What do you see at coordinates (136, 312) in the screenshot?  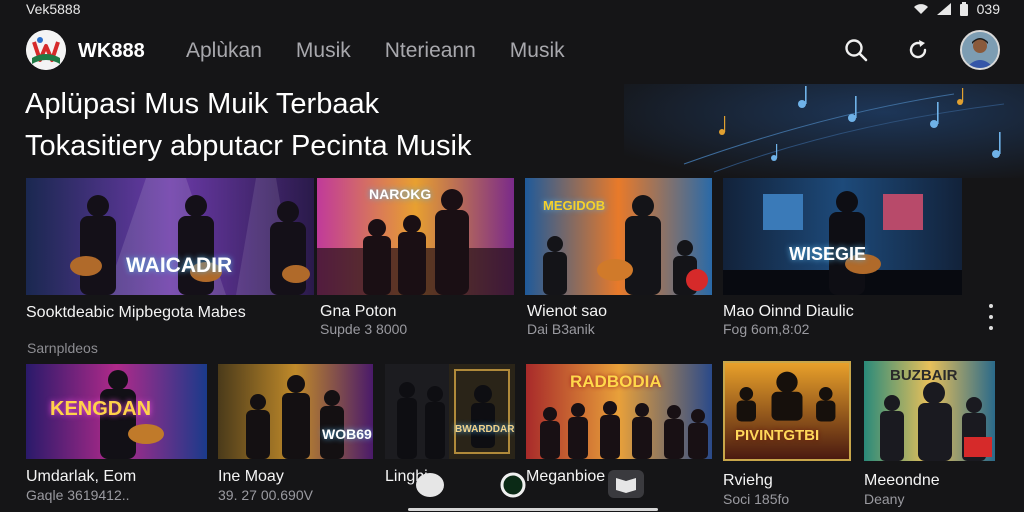 I see `featured-title-1: Sooktdeabic Mipbegota Mabes` at bounding box center [136, 312].